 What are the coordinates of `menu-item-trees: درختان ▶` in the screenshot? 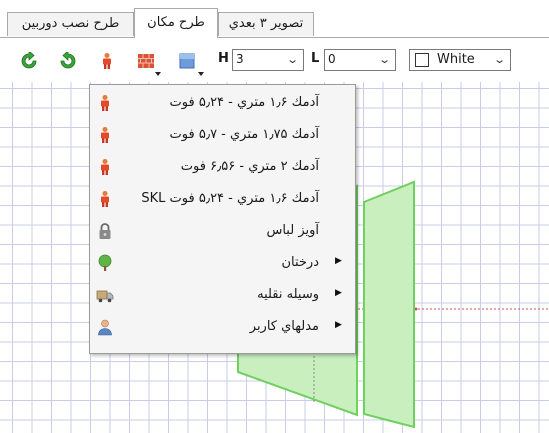 It's located at (222, 263).